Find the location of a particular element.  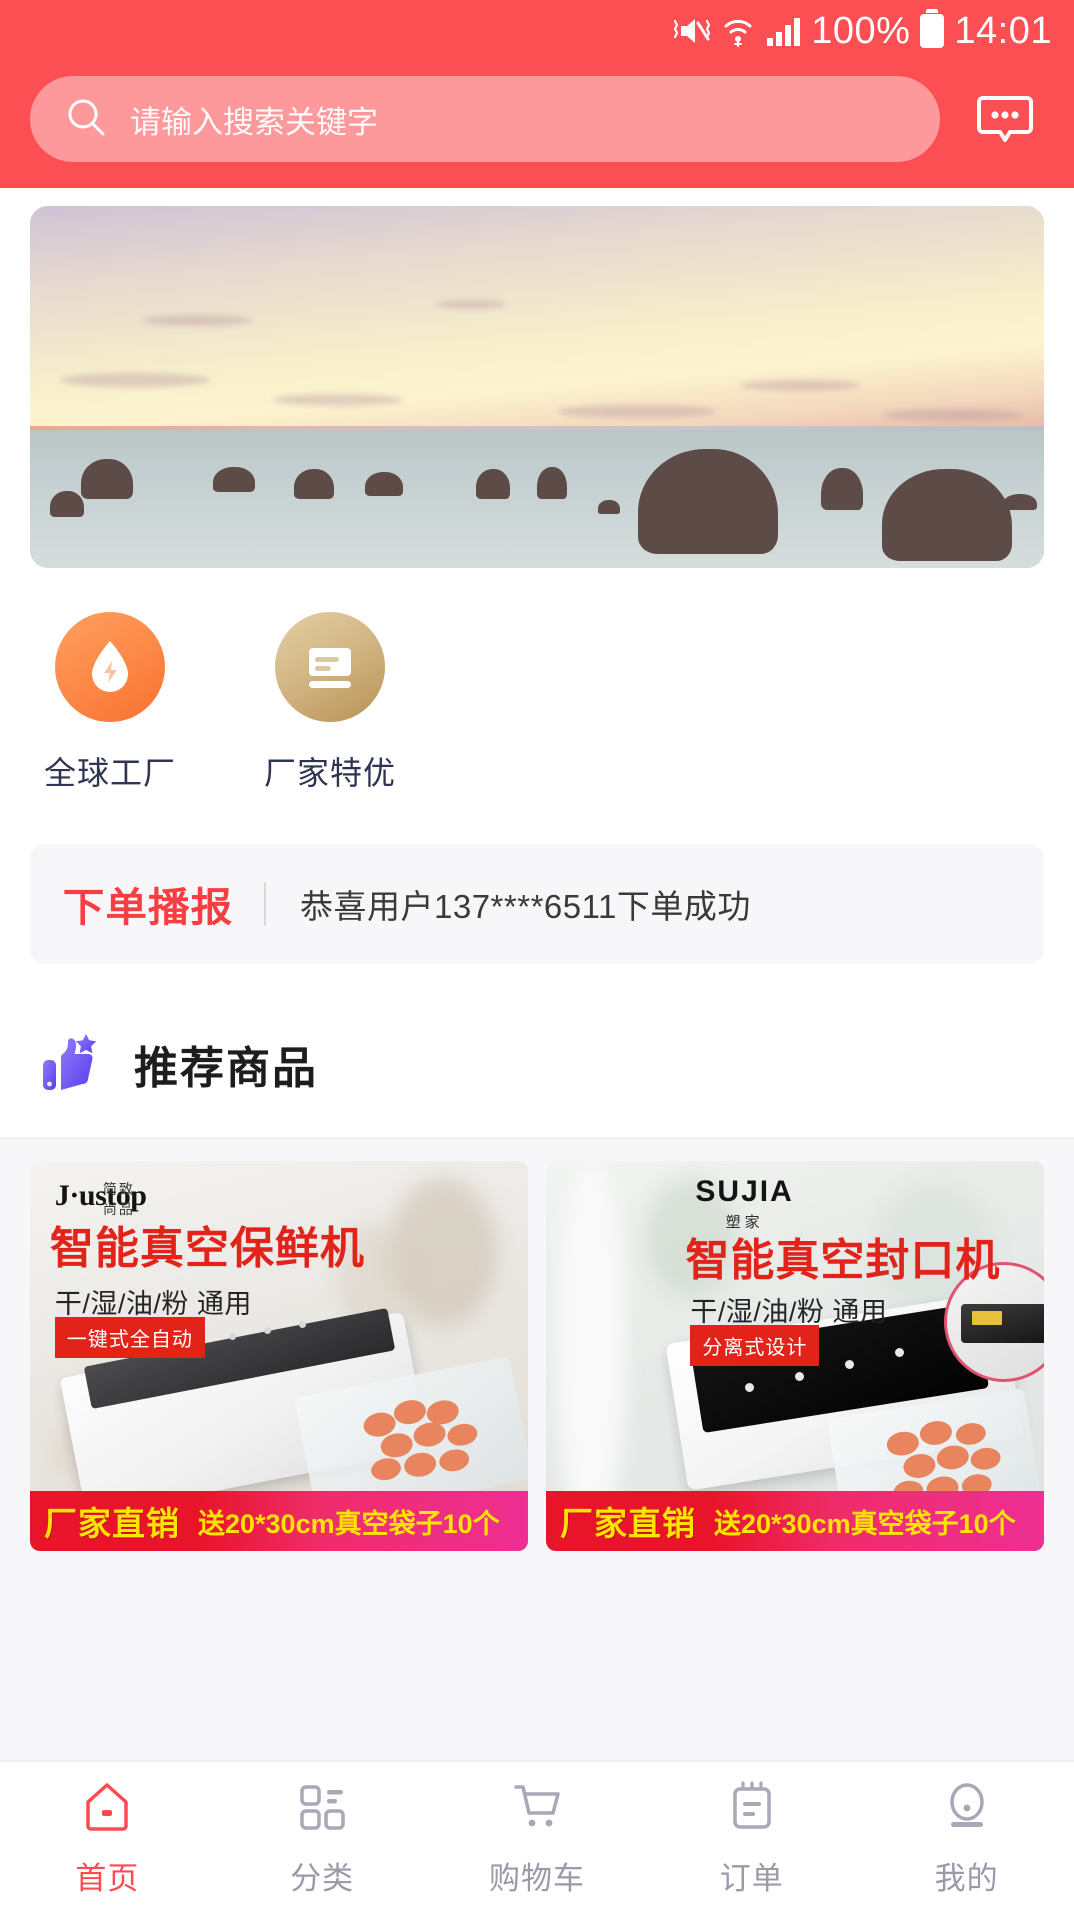

tab-categories: 分类 is located at coordinates (322, 1838).